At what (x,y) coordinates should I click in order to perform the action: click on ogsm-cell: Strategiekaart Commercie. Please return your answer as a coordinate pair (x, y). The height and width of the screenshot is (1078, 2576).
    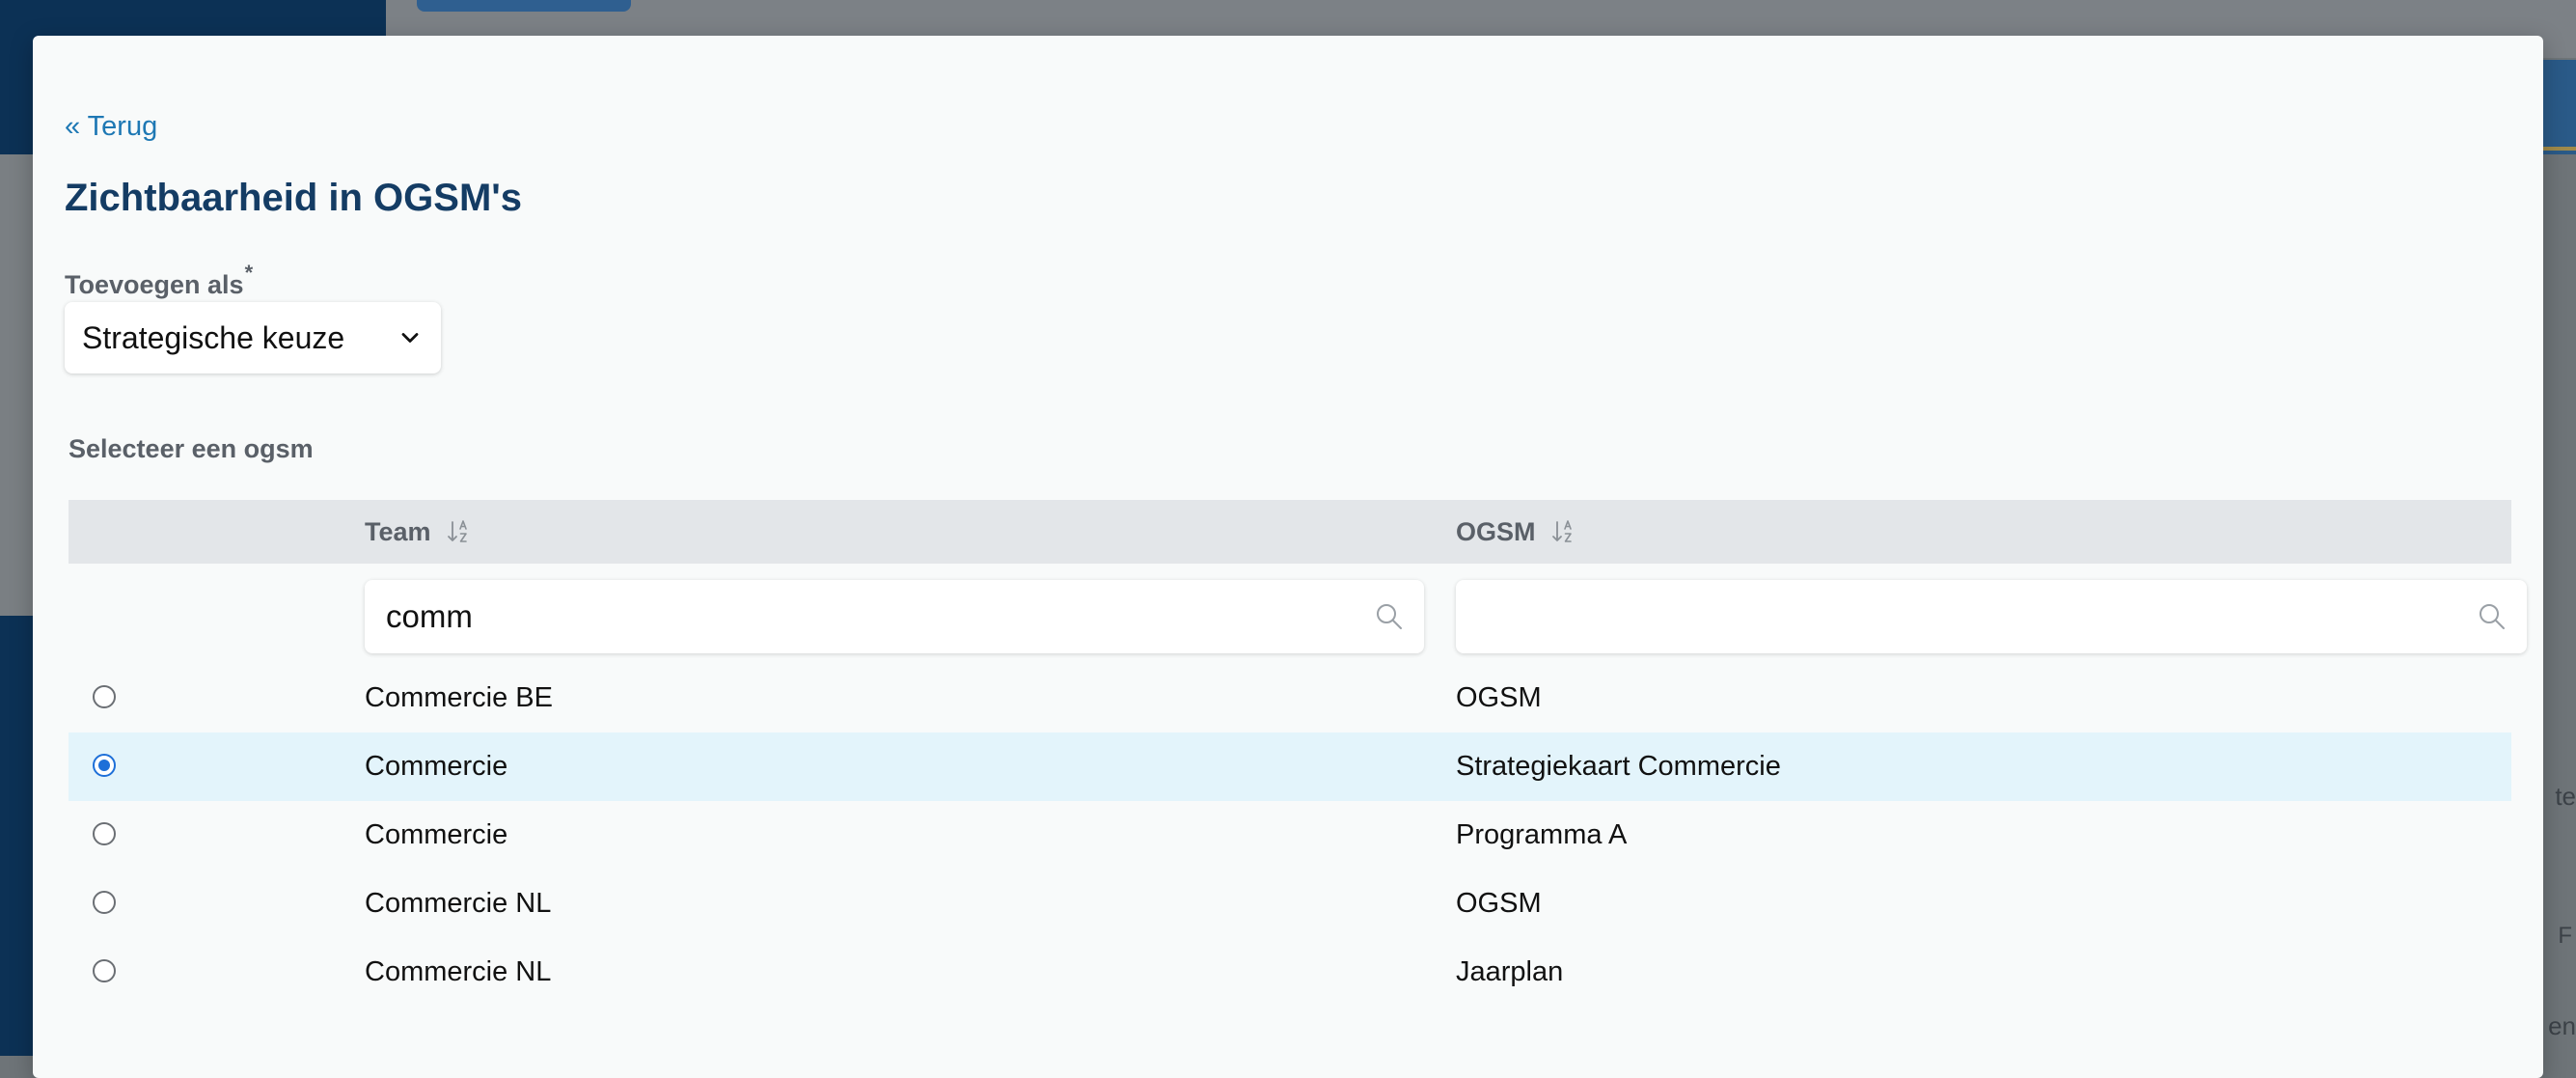
    Looking at the image, I should click on (1618, 766).